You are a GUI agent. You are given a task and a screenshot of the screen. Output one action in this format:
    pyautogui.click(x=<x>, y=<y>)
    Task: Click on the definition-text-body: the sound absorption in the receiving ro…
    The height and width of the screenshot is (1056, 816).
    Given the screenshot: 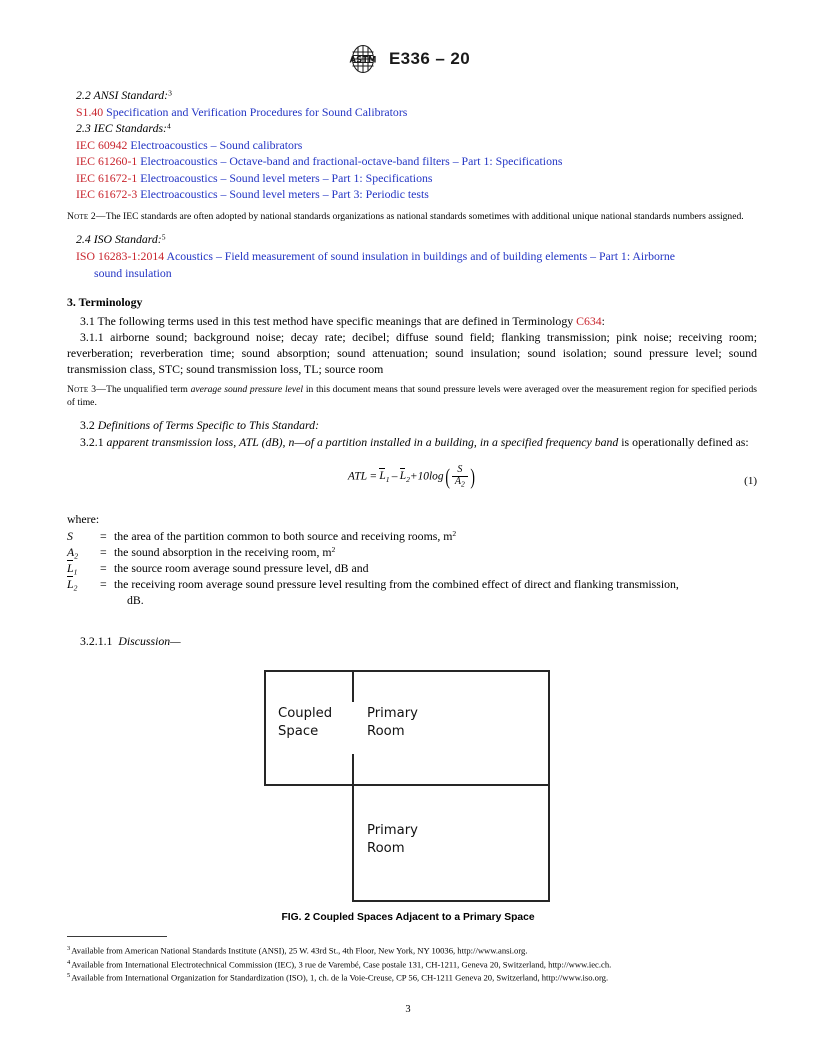 What is the action you would take?
    pyautogui.click(x=223, y=551)
    